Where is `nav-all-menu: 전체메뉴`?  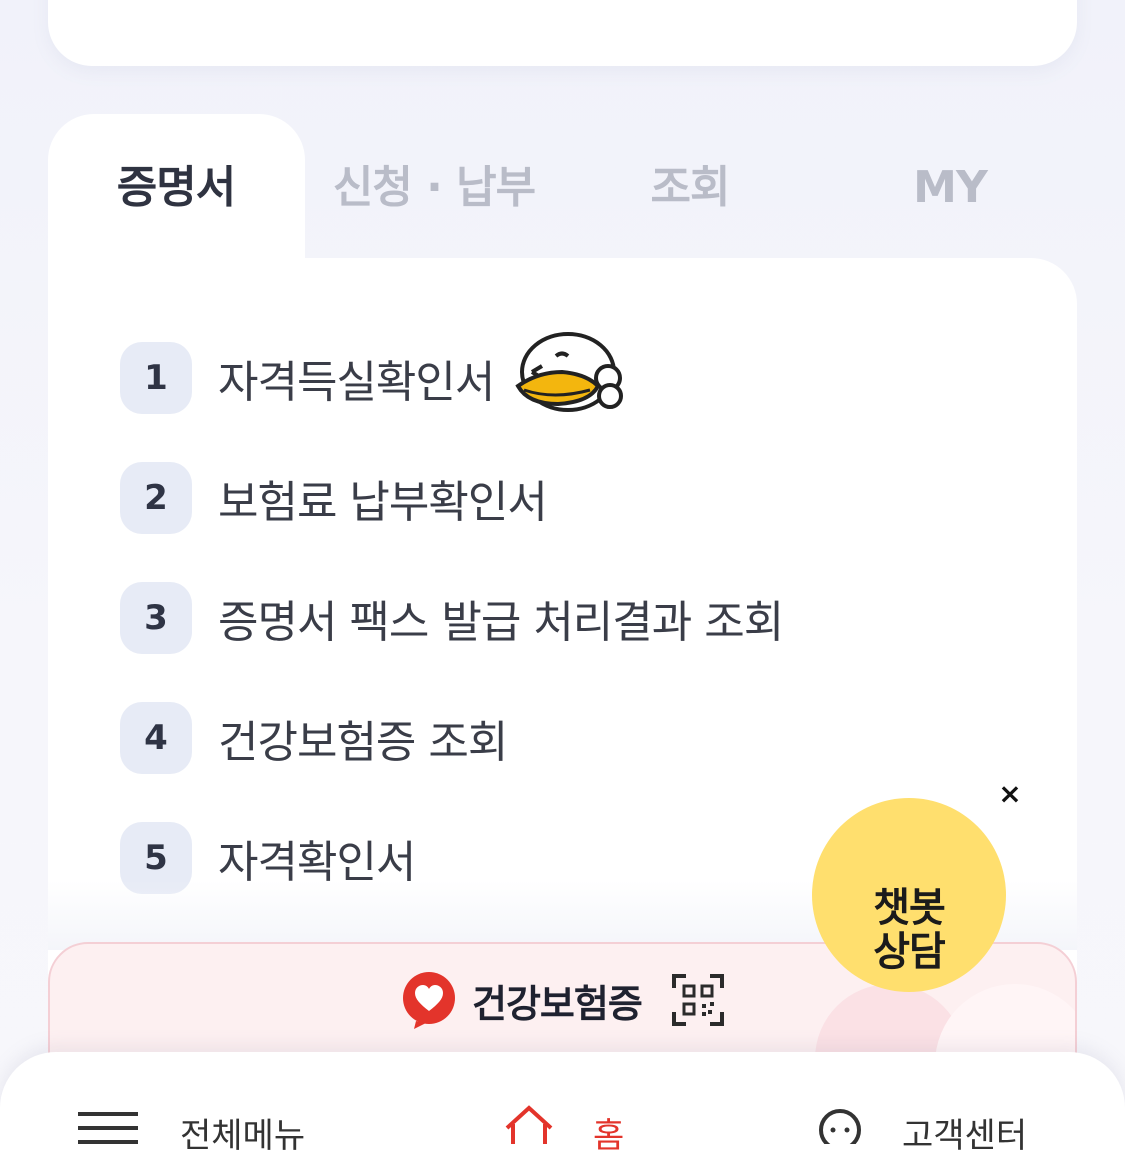 nav-all-menu: 전체메뉴 is located at coordinates (191, 1134).